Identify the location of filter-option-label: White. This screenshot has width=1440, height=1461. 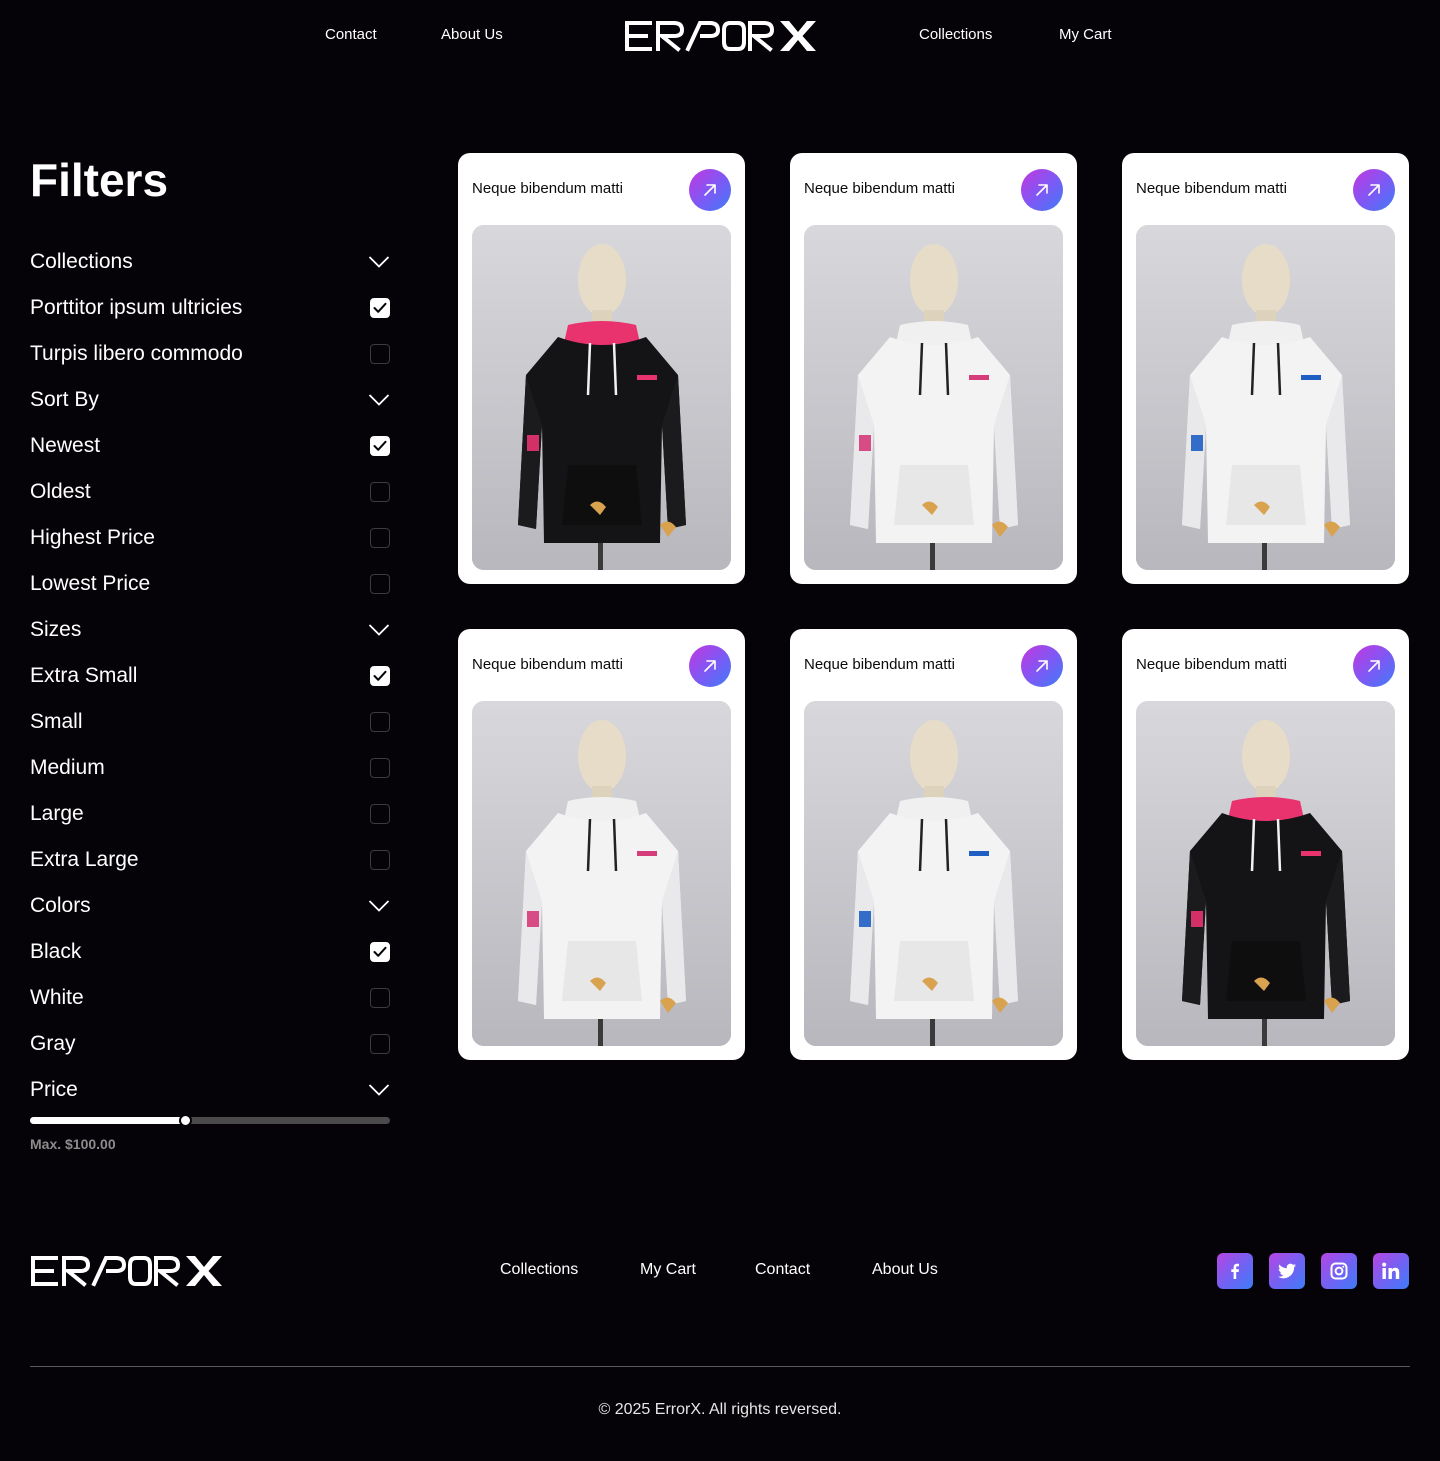
(57, 997).